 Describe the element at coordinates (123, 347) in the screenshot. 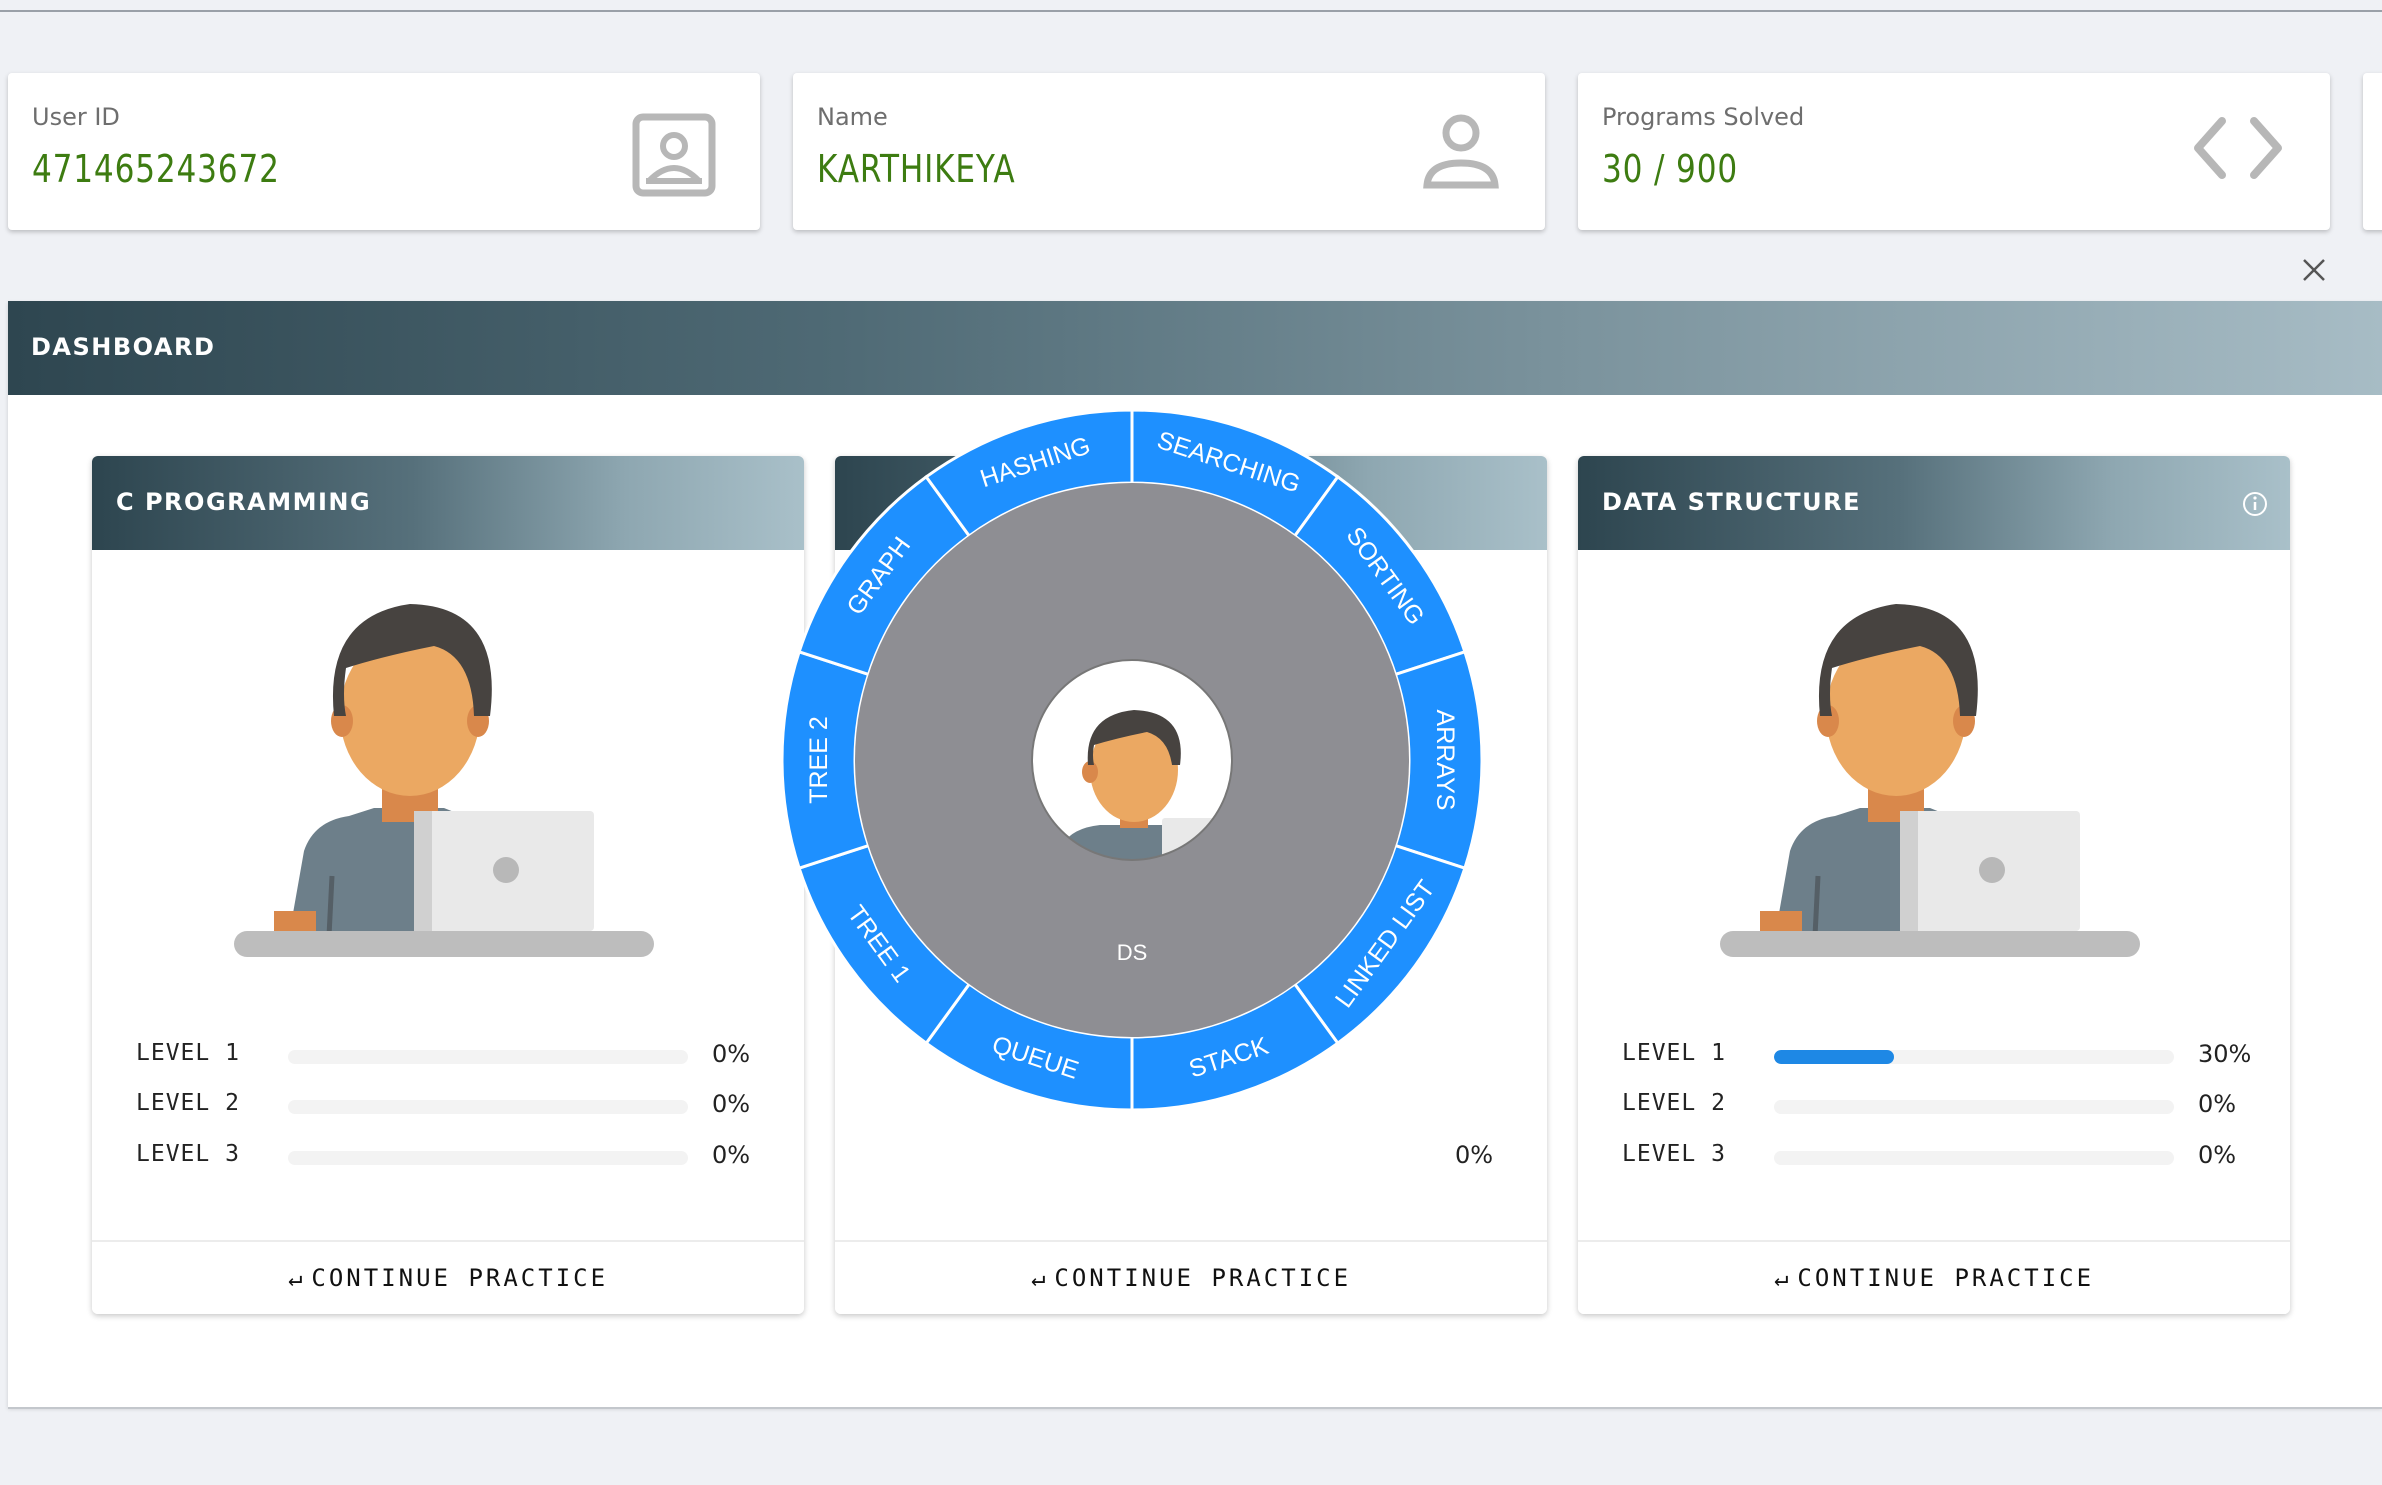

I see `dashboard-title: DASHBOARD` at that location.